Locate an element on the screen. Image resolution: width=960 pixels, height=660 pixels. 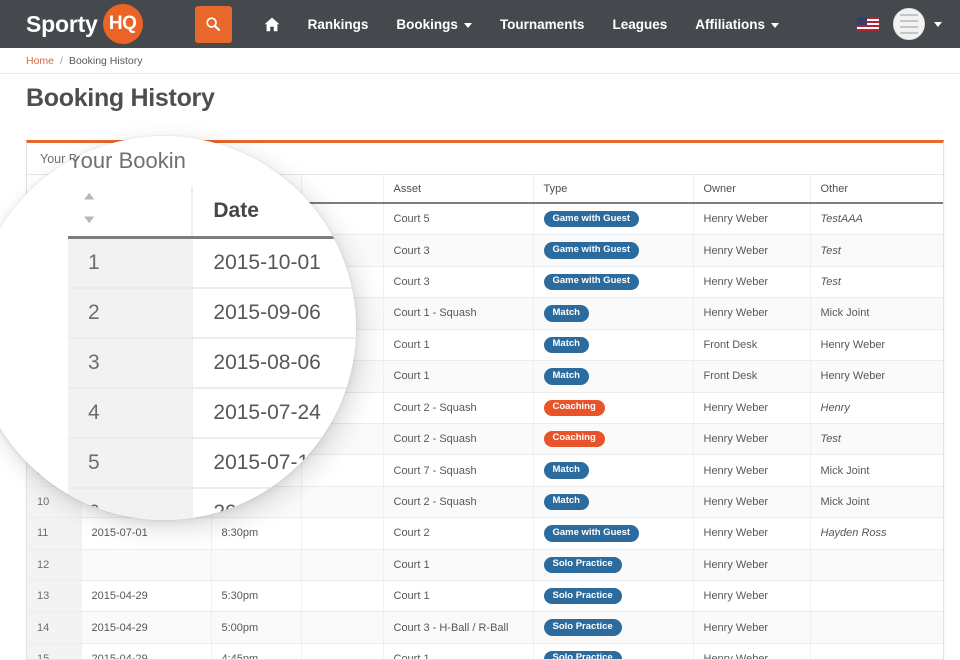
cell-row-number: 12 is located at coordinates (54, 565).